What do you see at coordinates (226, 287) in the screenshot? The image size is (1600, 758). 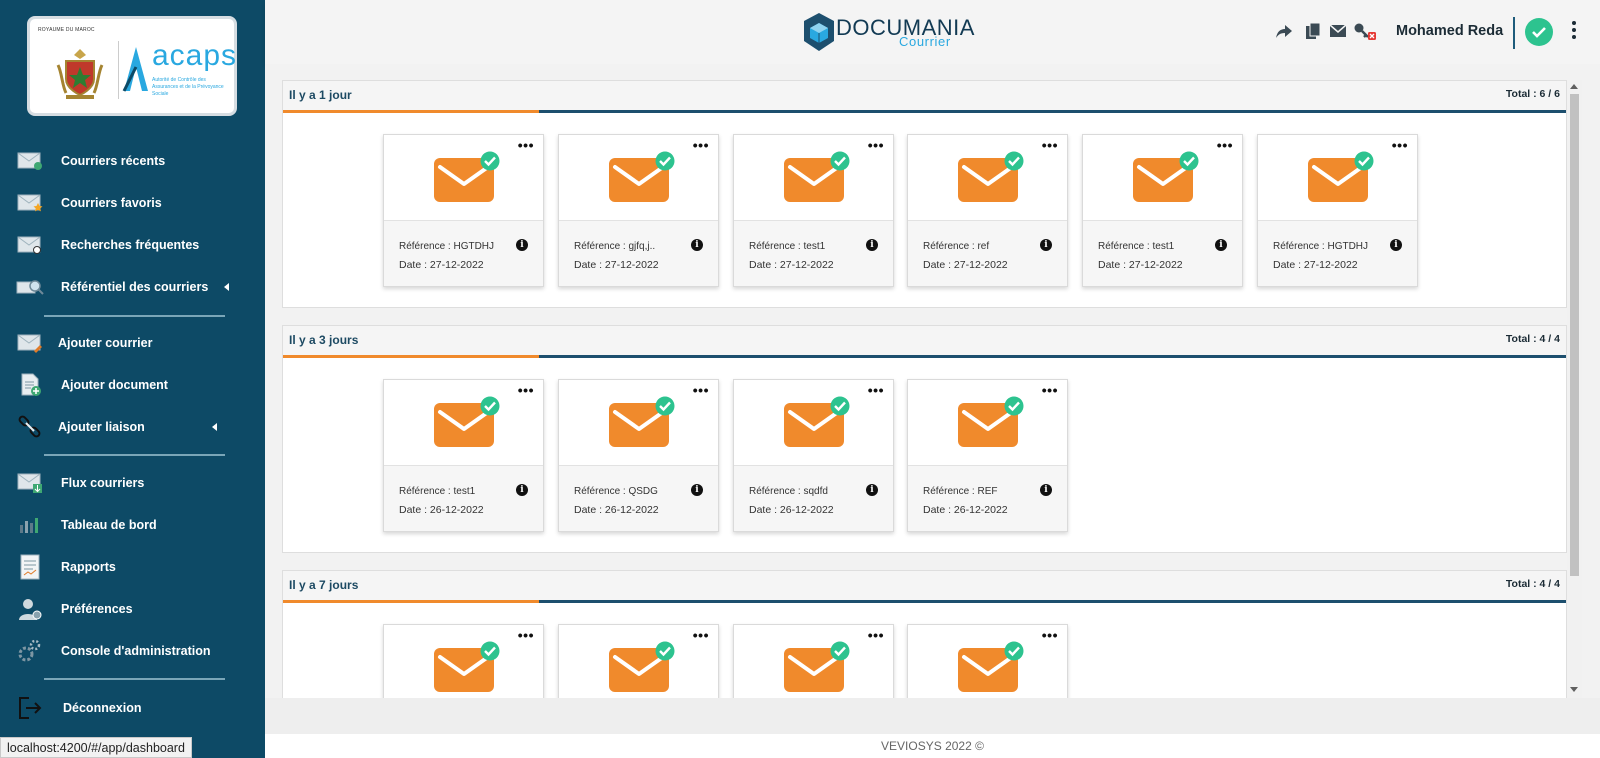 I see `caret-left-icon` at bounding box center [226, 287].